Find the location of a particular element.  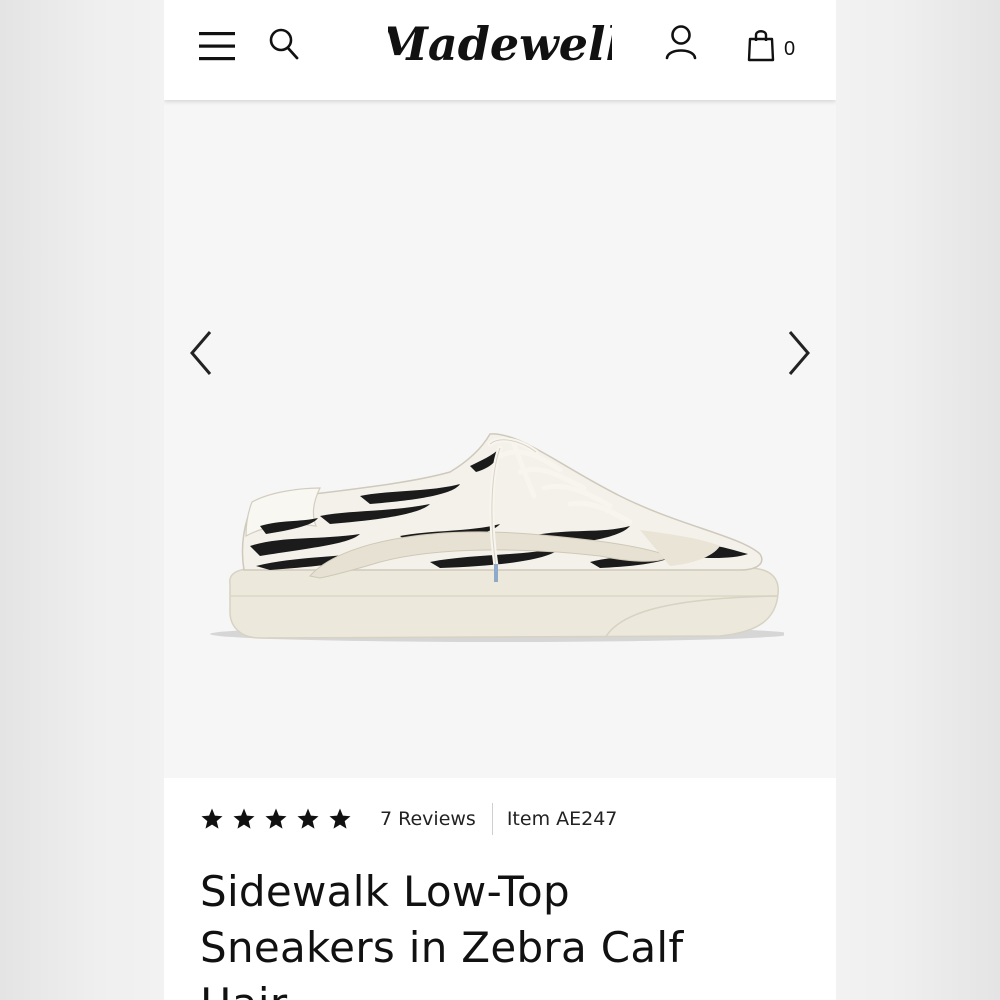

star-rating is located at coordinates (276, 819).